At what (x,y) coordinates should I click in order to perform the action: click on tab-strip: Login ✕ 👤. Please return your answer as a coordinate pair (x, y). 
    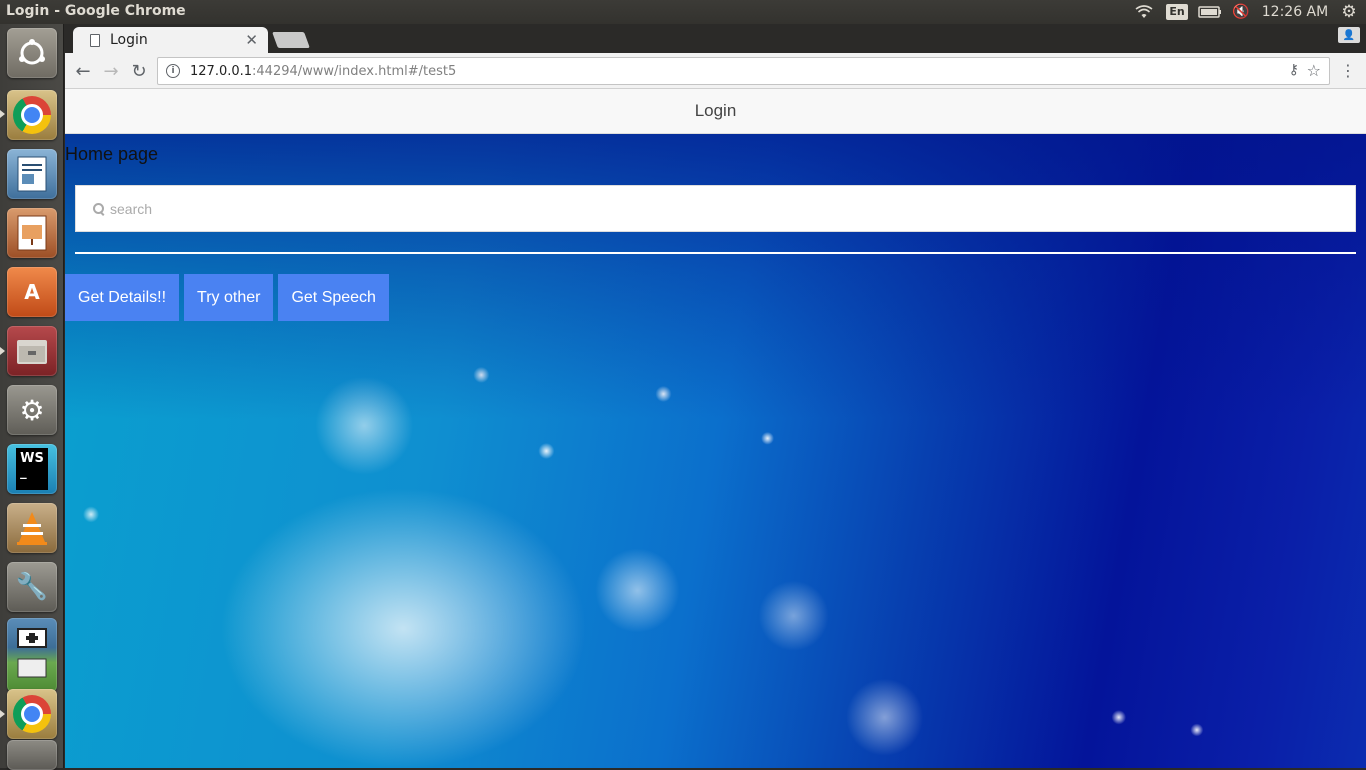
    Looking at the image, I should click on (715, 38).